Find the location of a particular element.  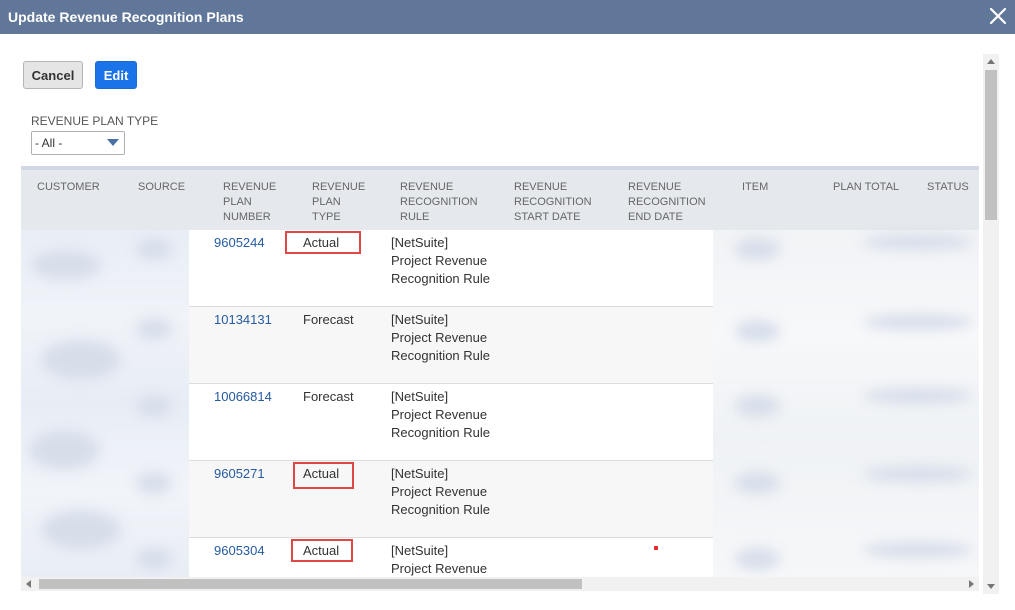

revenue-plan-type-select: - All - is located at coordinates (78, 143).